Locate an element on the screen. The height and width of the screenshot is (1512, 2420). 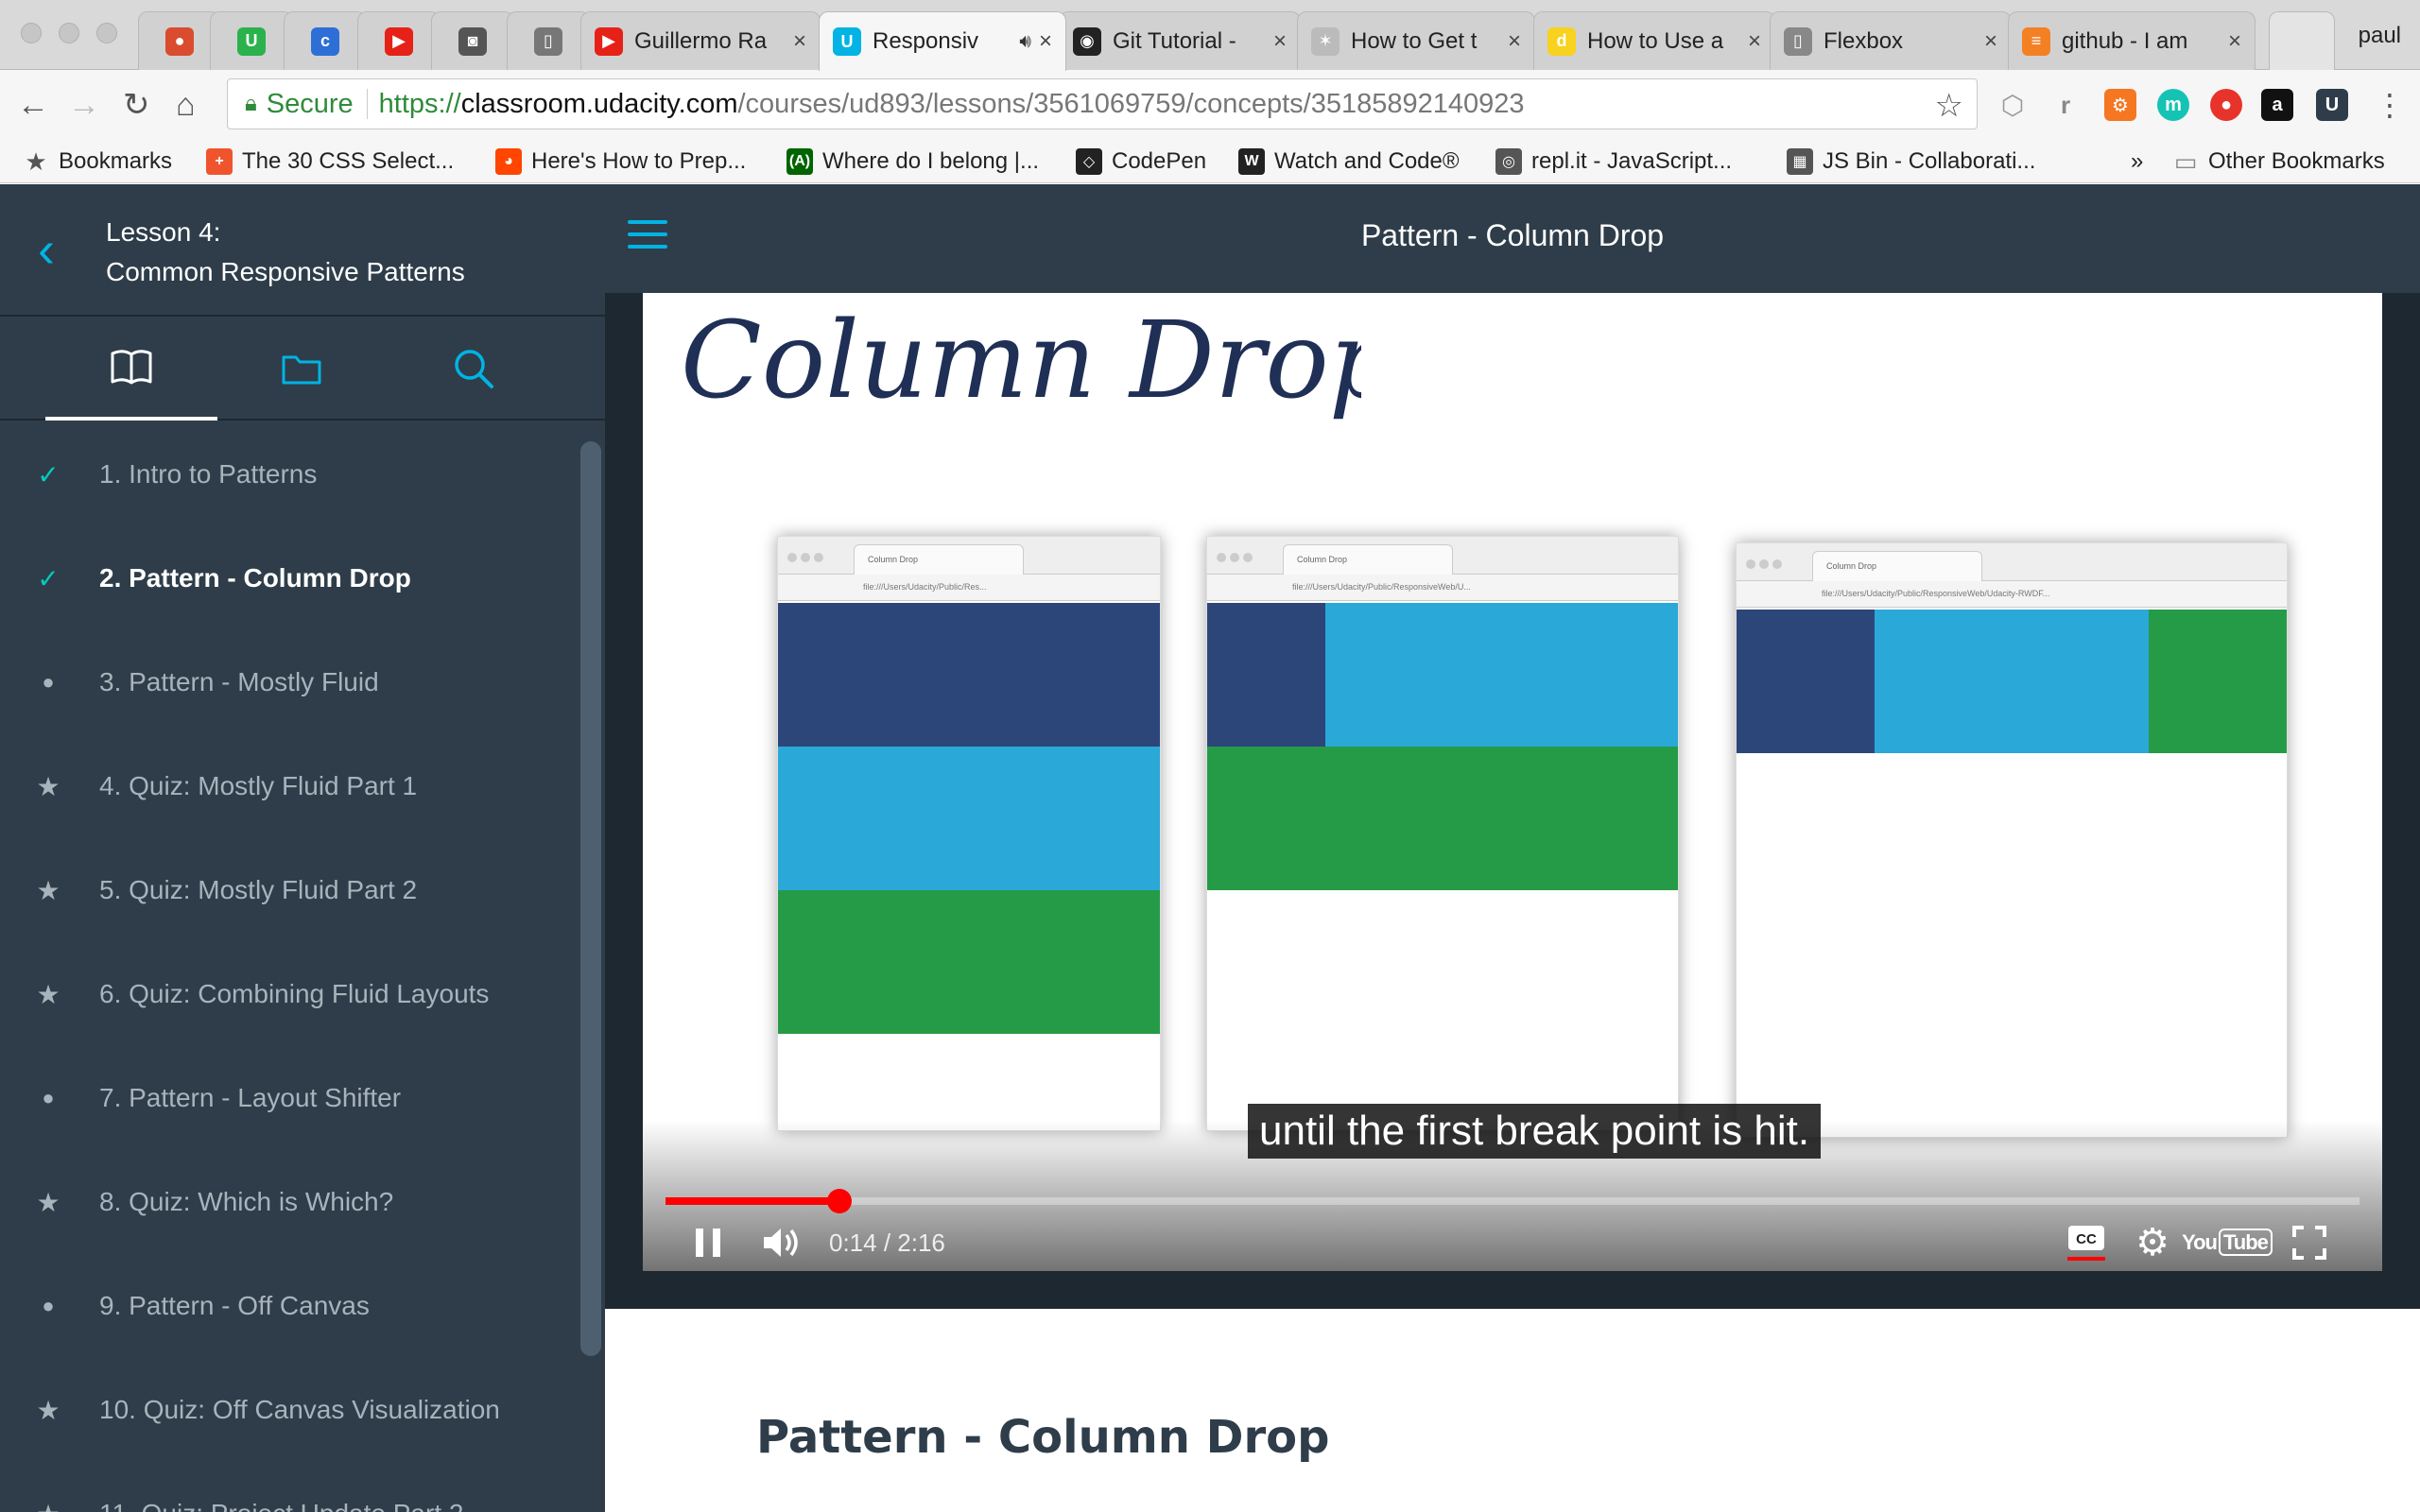
youtube-logo-button: You Tube is located at coordinates (2227, 1242).